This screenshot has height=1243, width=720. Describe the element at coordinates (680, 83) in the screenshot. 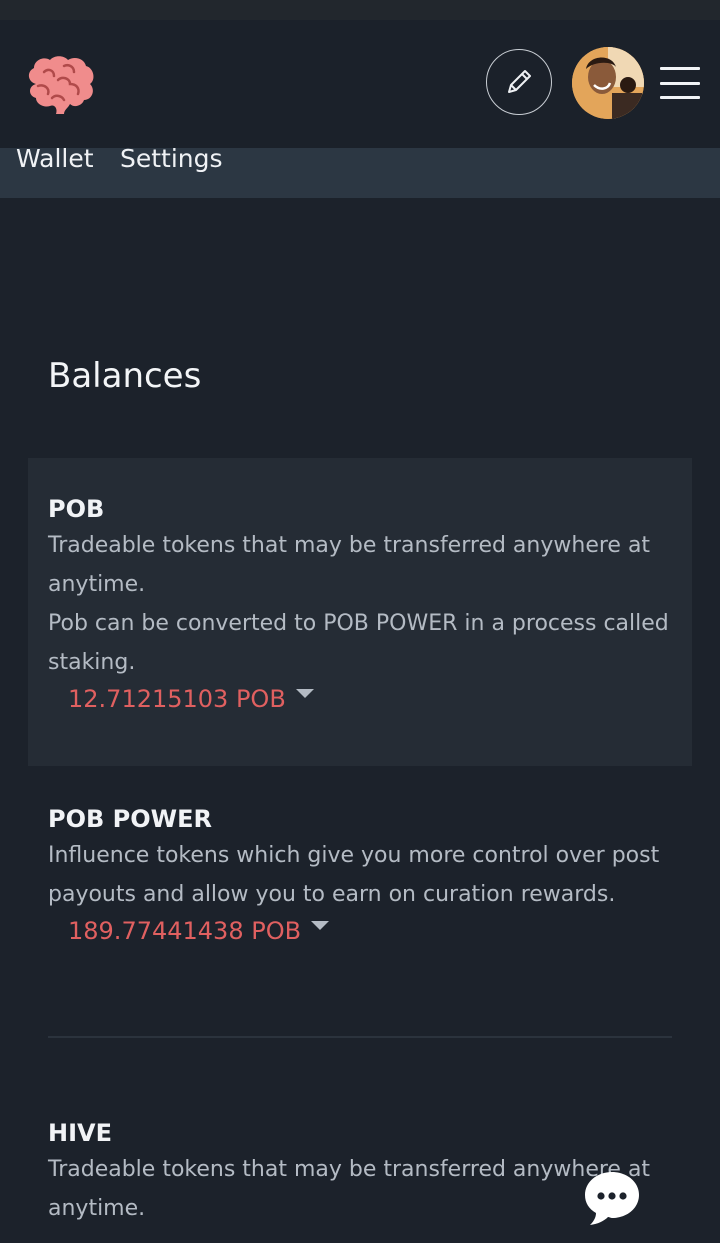

I see `hamburger-menu-icon` at that location.